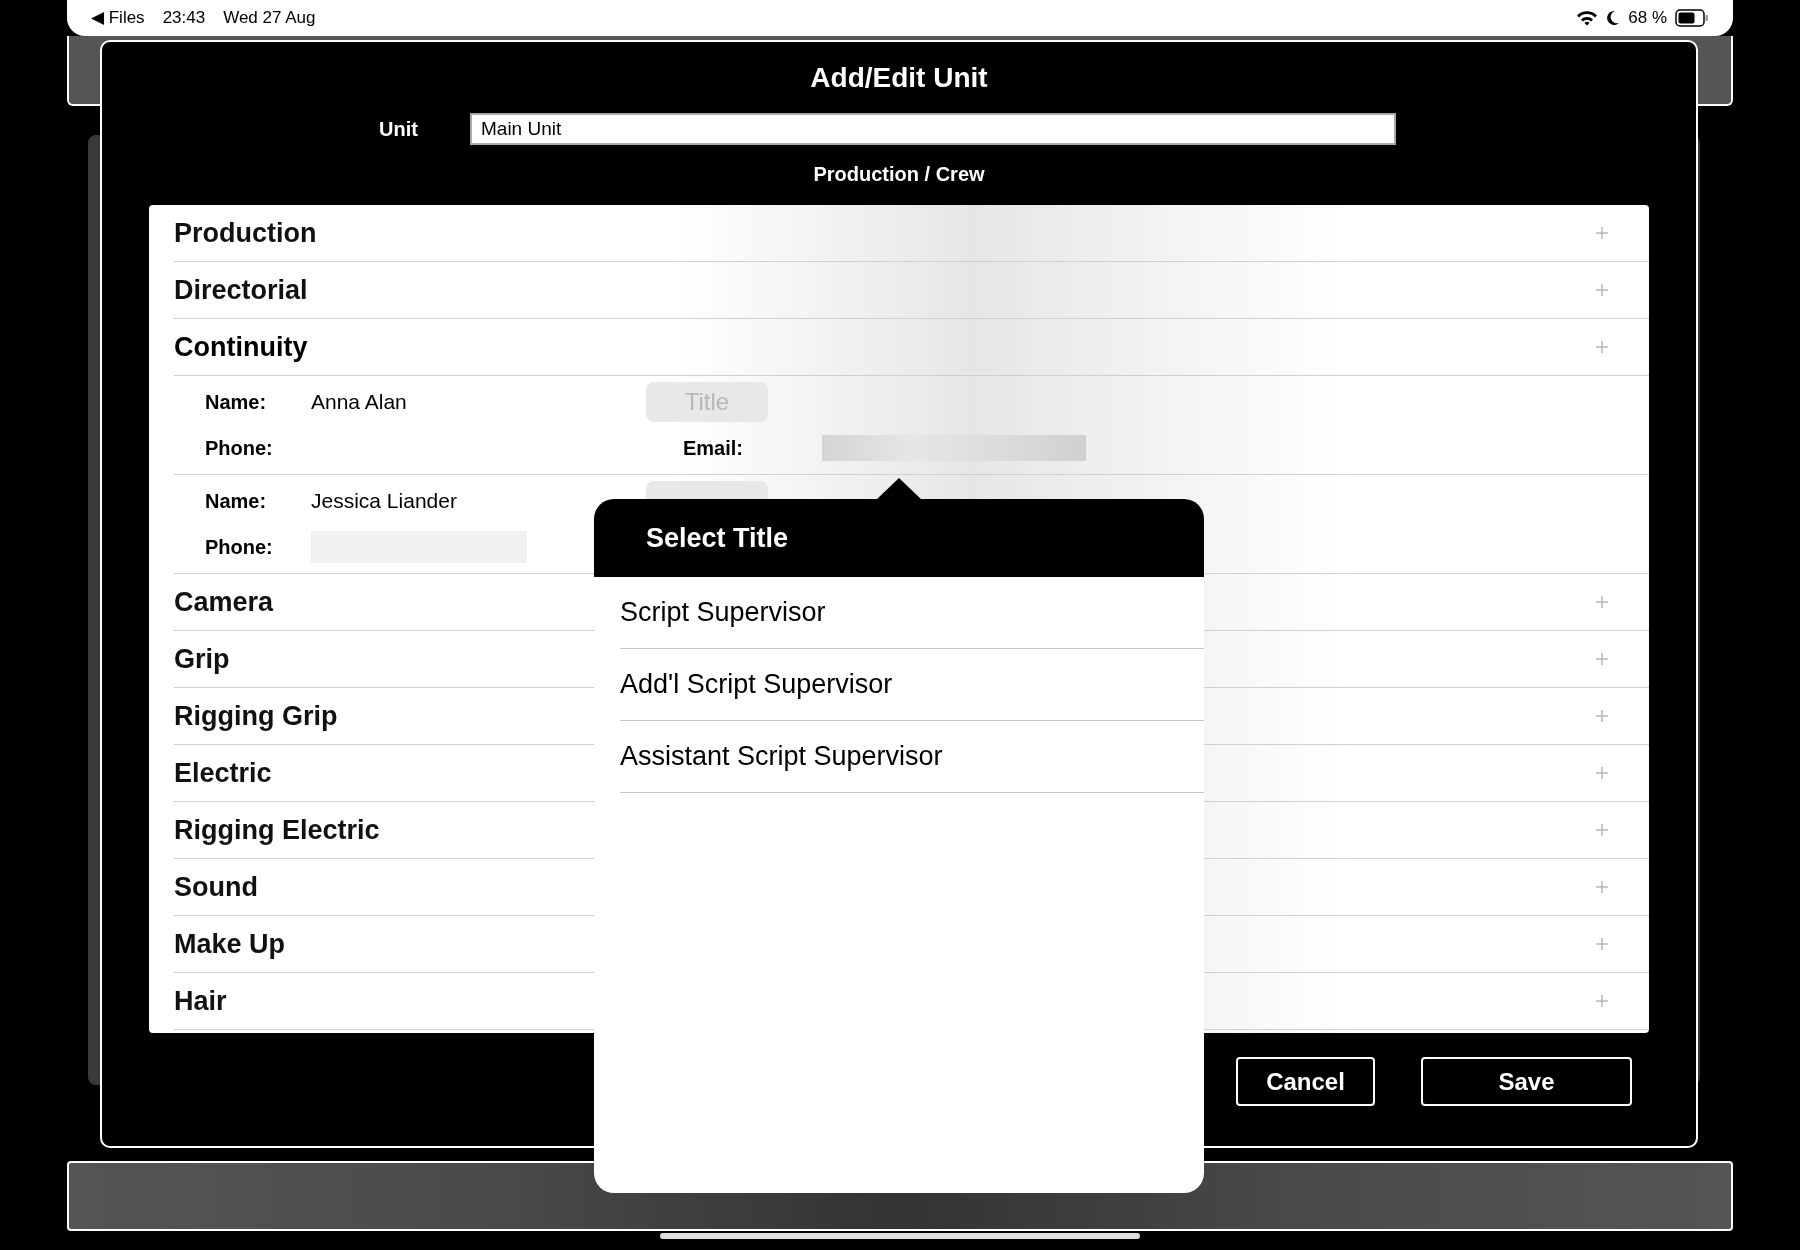  I want to click on title-option: Assistant Script Supervisor, so click(912, 757).